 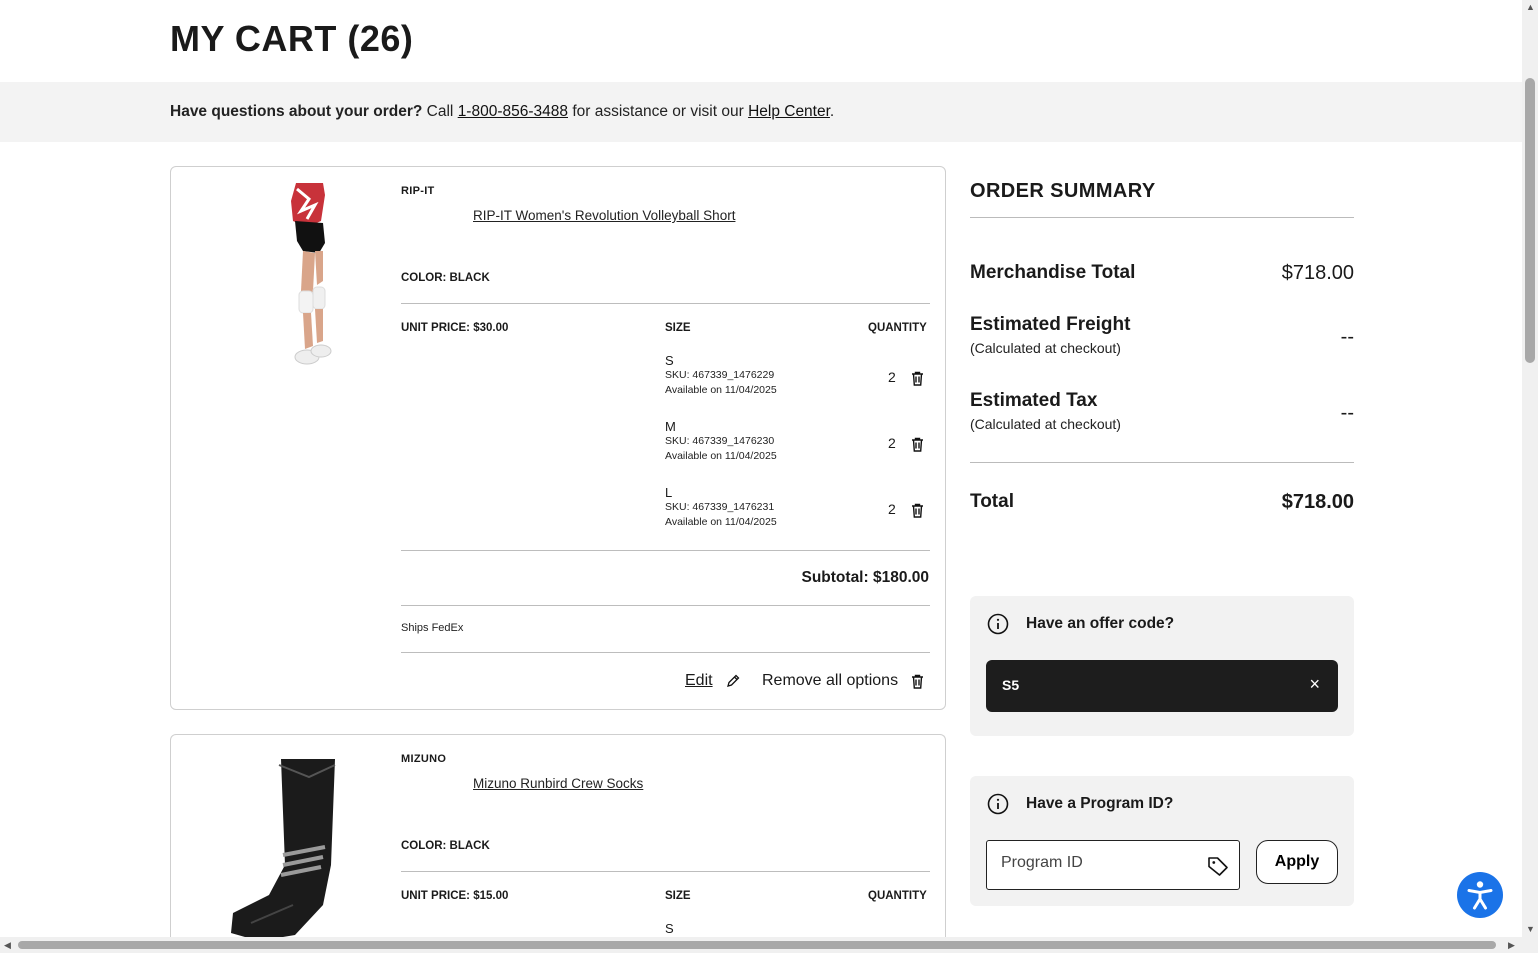 What do you see at coordinates (830, 681) in the screenshot?
I see `remove-all-options-button: Remove all options` at bounding box center [830, 681].